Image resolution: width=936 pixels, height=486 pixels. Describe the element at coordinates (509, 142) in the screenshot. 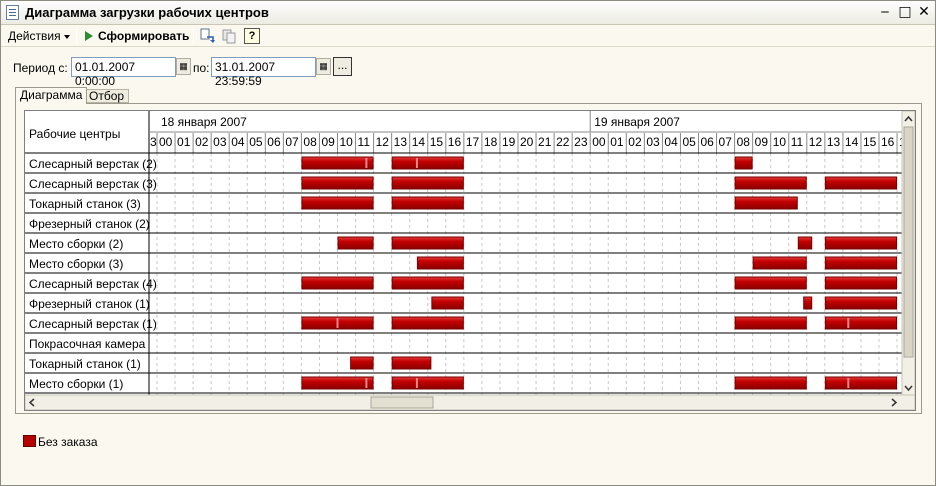

I see `hour-label: 19` at that location.